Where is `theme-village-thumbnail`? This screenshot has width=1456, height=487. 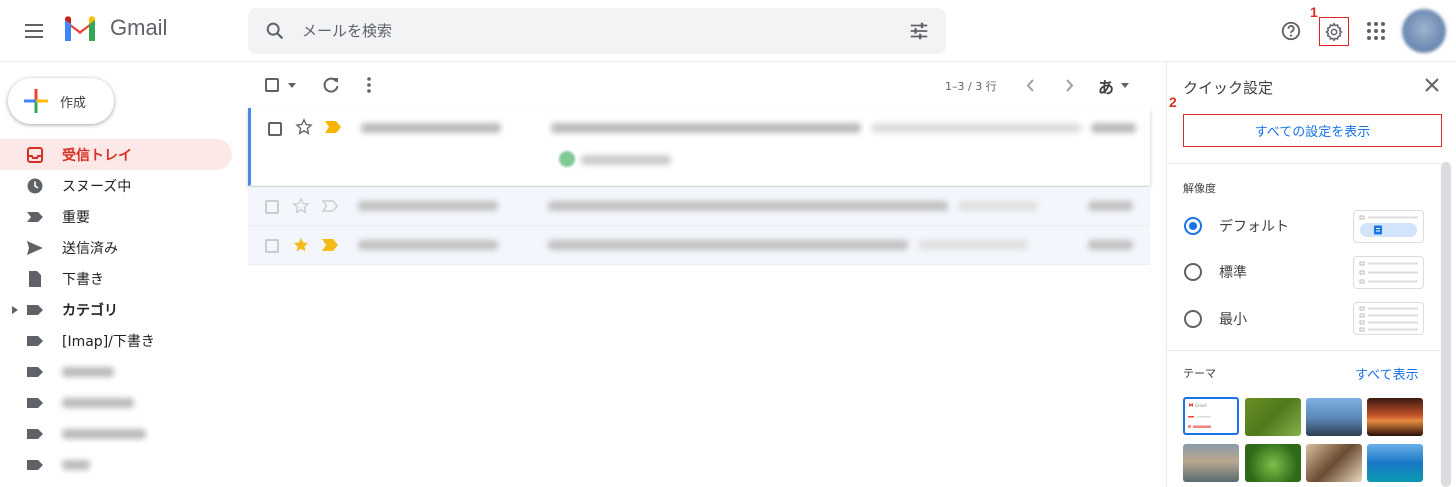
theme-village-thumbnail is located at coordinates (1211, 463).